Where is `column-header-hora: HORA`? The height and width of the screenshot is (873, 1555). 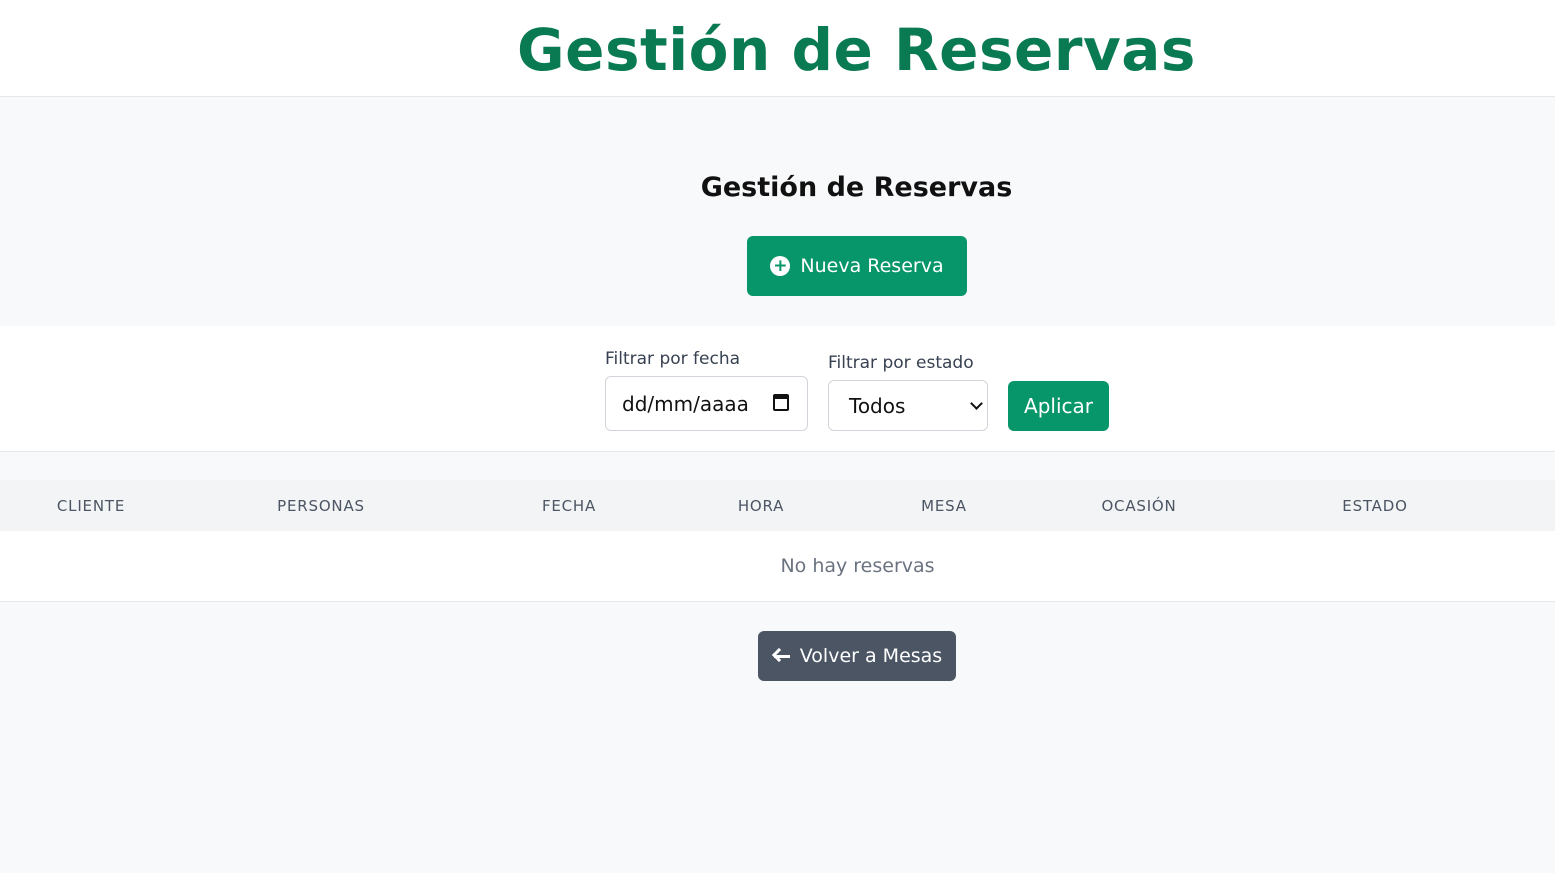 column-header-hora: HORA is located at coordinates (761, 506).